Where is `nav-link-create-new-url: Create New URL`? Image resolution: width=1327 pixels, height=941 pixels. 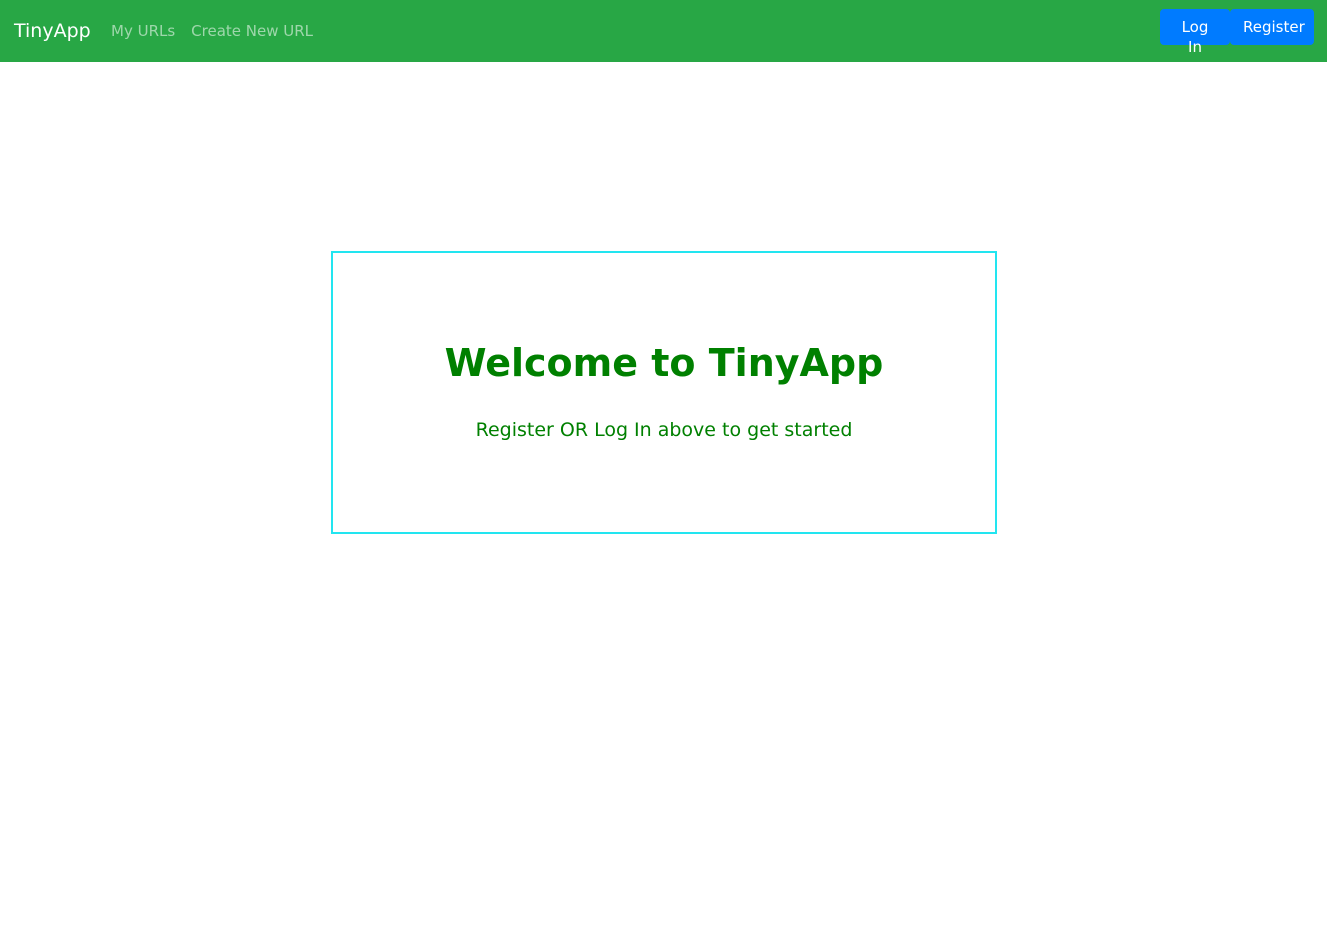
nav-link-create-new-url: Create New URL is located at coordinates (252, 31).